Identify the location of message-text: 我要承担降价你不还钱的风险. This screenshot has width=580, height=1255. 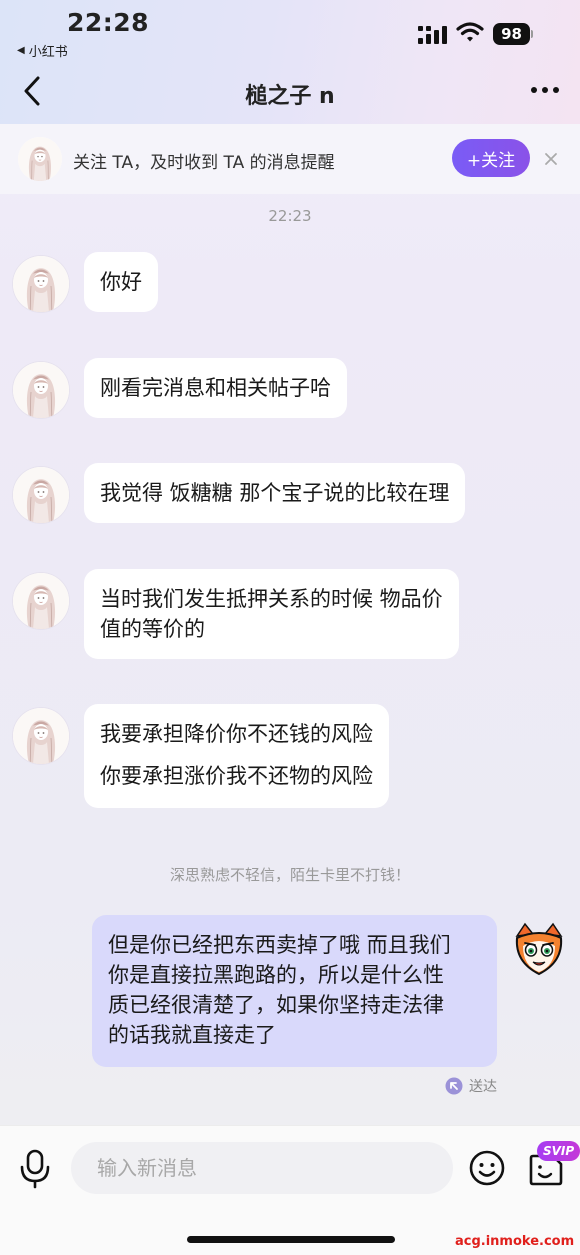
(236, 734).